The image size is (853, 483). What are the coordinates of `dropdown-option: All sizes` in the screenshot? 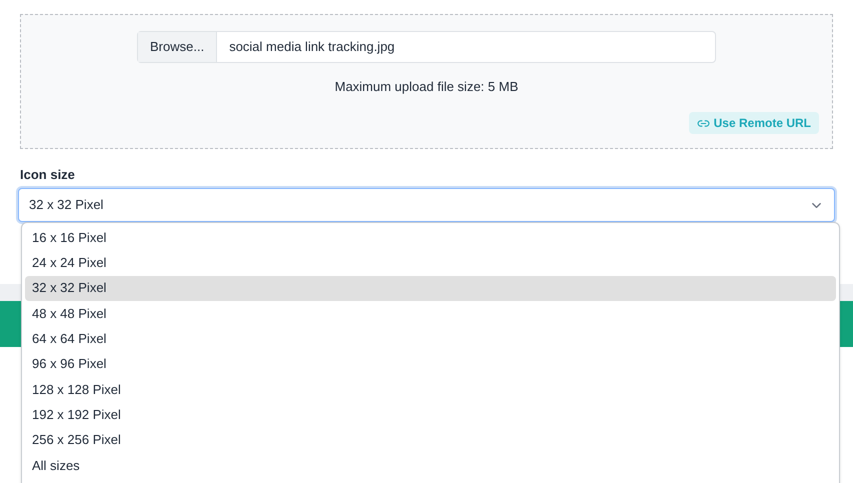 It's located at (430, 465).